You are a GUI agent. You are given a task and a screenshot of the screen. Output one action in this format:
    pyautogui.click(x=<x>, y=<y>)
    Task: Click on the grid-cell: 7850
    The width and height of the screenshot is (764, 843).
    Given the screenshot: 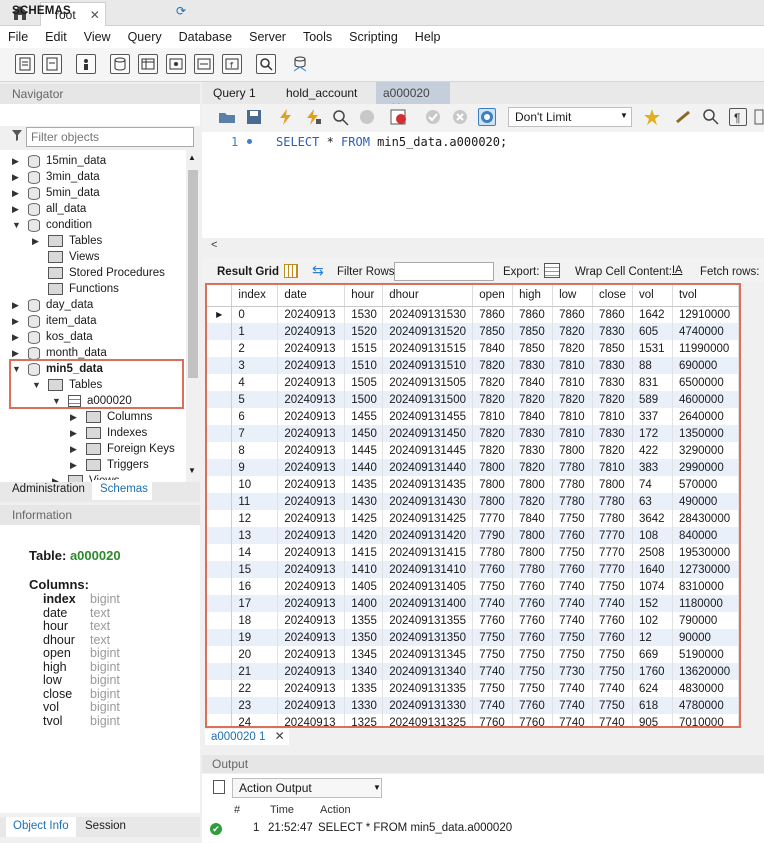 What is the action you would take?
    pyautogui.click(x=533, y=331)
    